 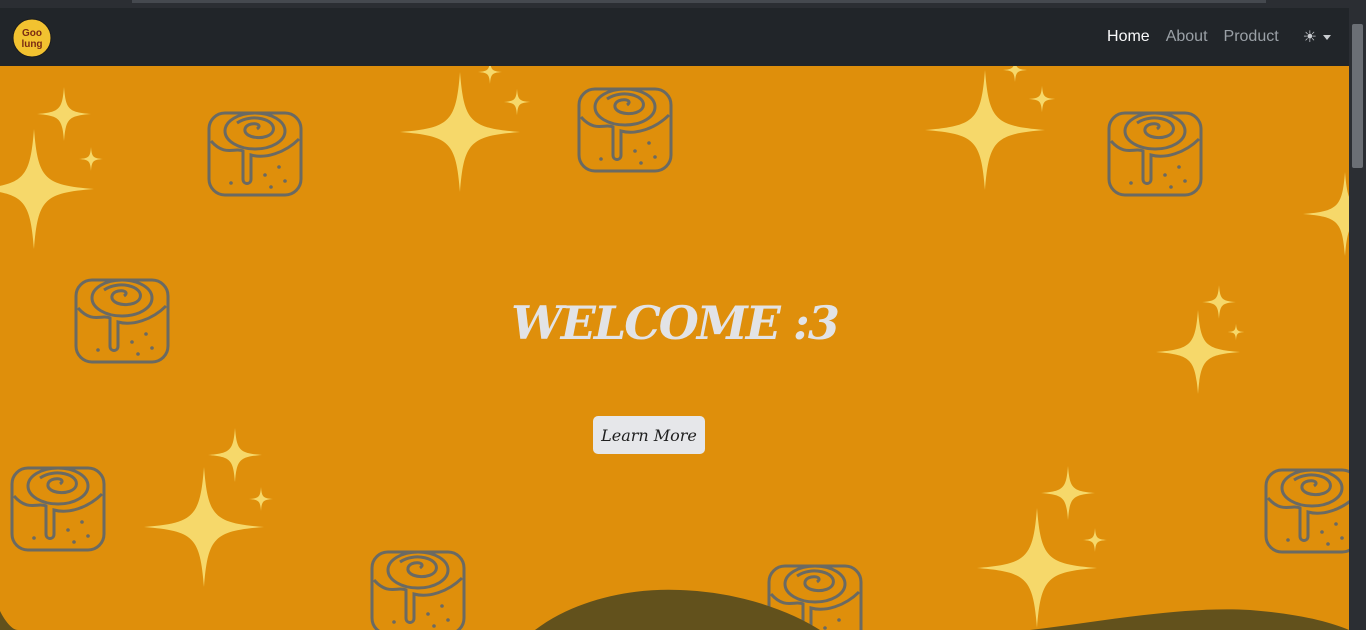 What do you see at coordinates (1327, 37) in the screenshot?
I see `chevron-down-icon` at bounding box center [1327, 37].